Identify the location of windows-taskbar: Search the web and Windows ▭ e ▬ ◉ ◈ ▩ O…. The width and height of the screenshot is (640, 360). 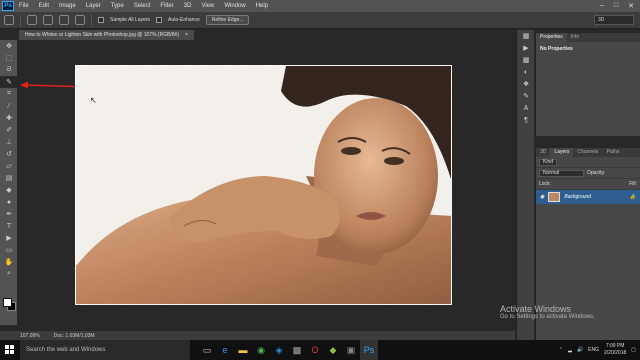
(320, 350).